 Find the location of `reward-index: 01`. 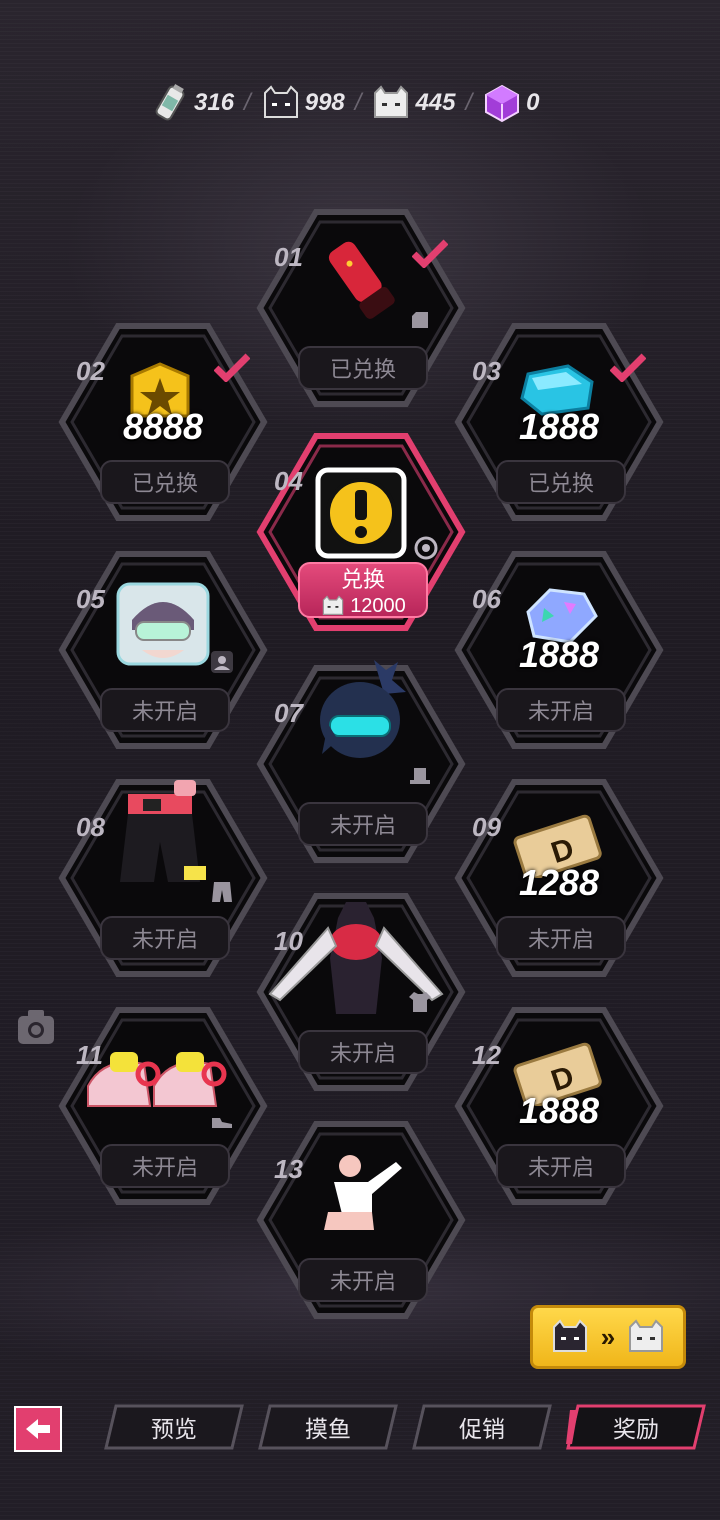

reward-index: 01 is located at coordinates (288, 257).